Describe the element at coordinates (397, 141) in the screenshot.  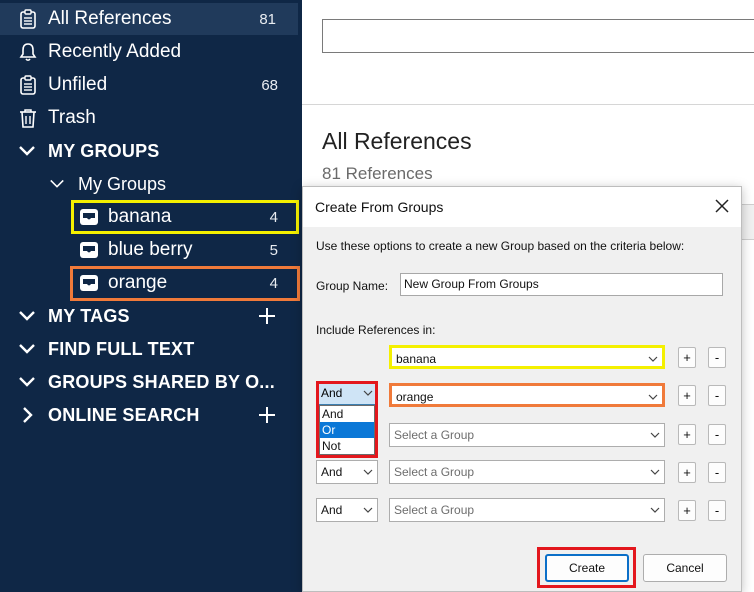
I see `page-title: All References` at that location.